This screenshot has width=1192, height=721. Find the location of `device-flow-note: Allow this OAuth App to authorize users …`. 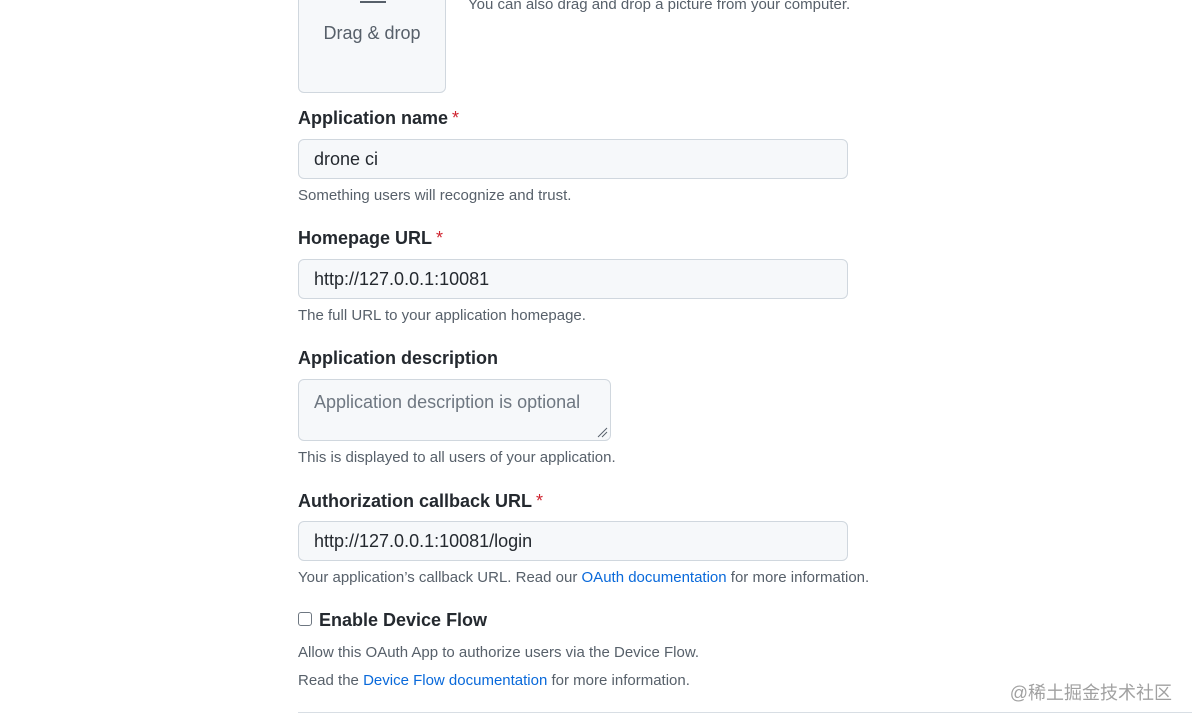

device-flow-note: Allow this OAuth App to authorize users … is located at coordinates (499, 652).